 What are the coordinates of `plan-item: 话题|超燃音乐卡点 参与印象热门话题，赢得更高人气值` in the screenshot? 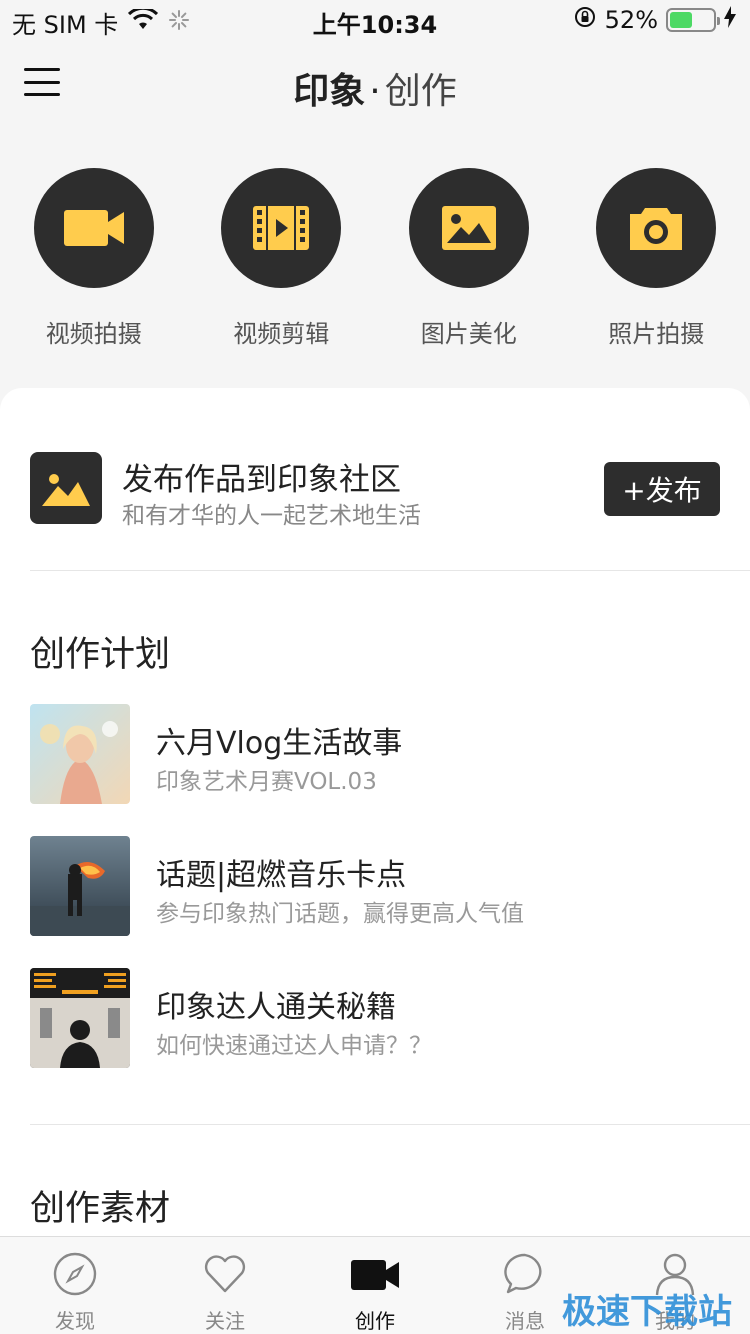 It's located at (380, 886).